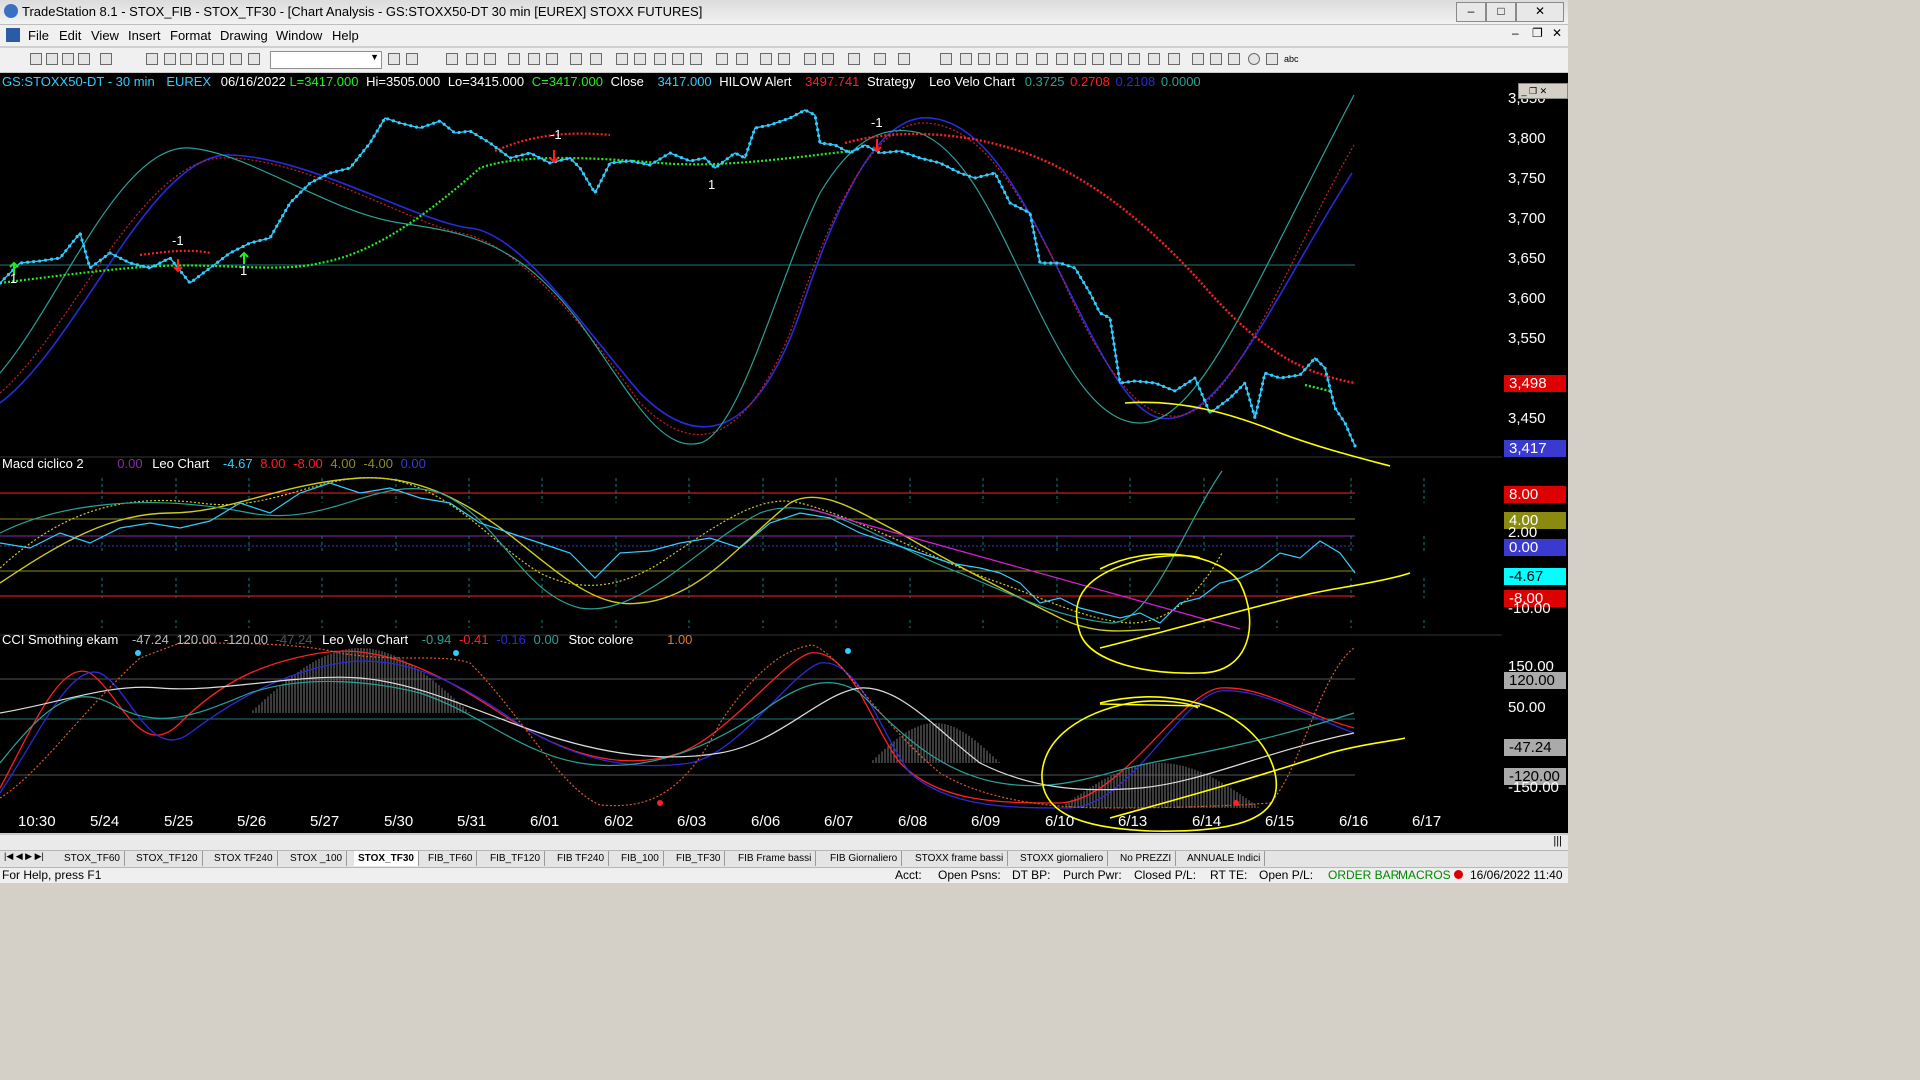 Image resolution: width=1920 pixels, height=1080 pixels. I want to click on open-icon, so click(52, 59).